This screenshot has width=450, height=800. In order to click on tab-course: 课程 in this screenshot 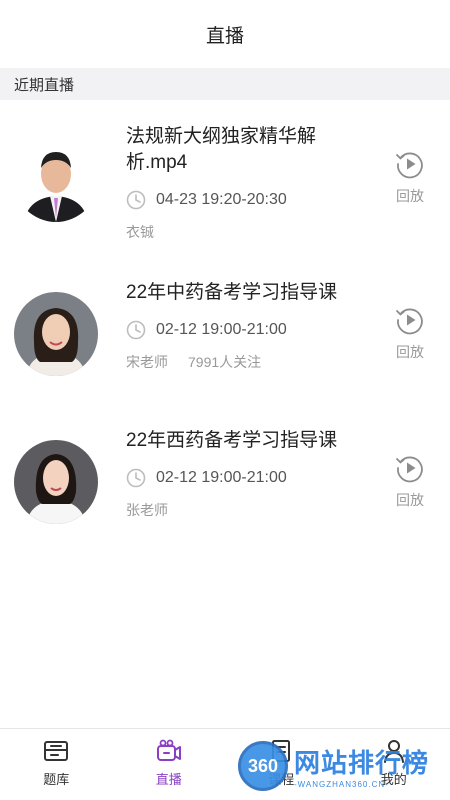, I will do `click(281, 764)`.